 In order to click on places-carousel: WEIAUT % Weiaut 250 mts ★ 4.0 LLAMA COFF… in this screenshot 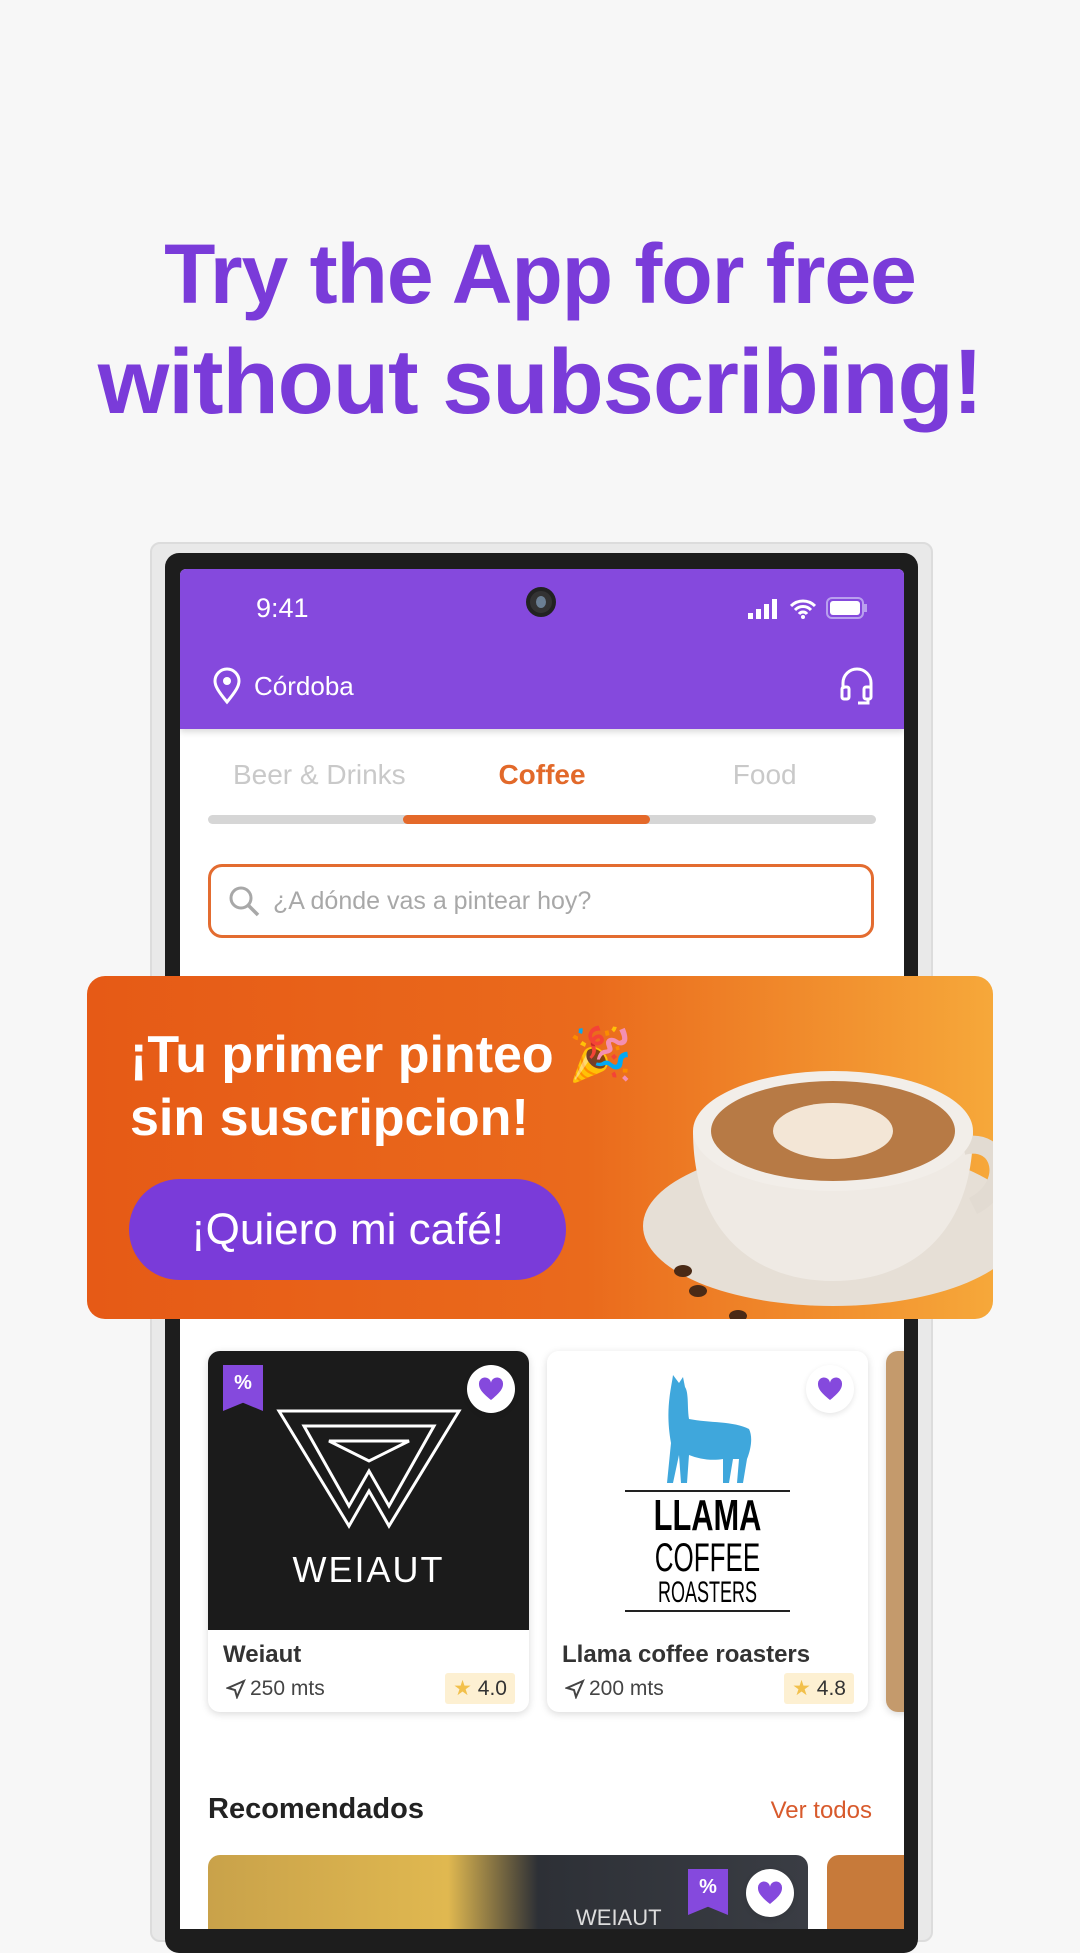, I will do `click(556, 1531)`.